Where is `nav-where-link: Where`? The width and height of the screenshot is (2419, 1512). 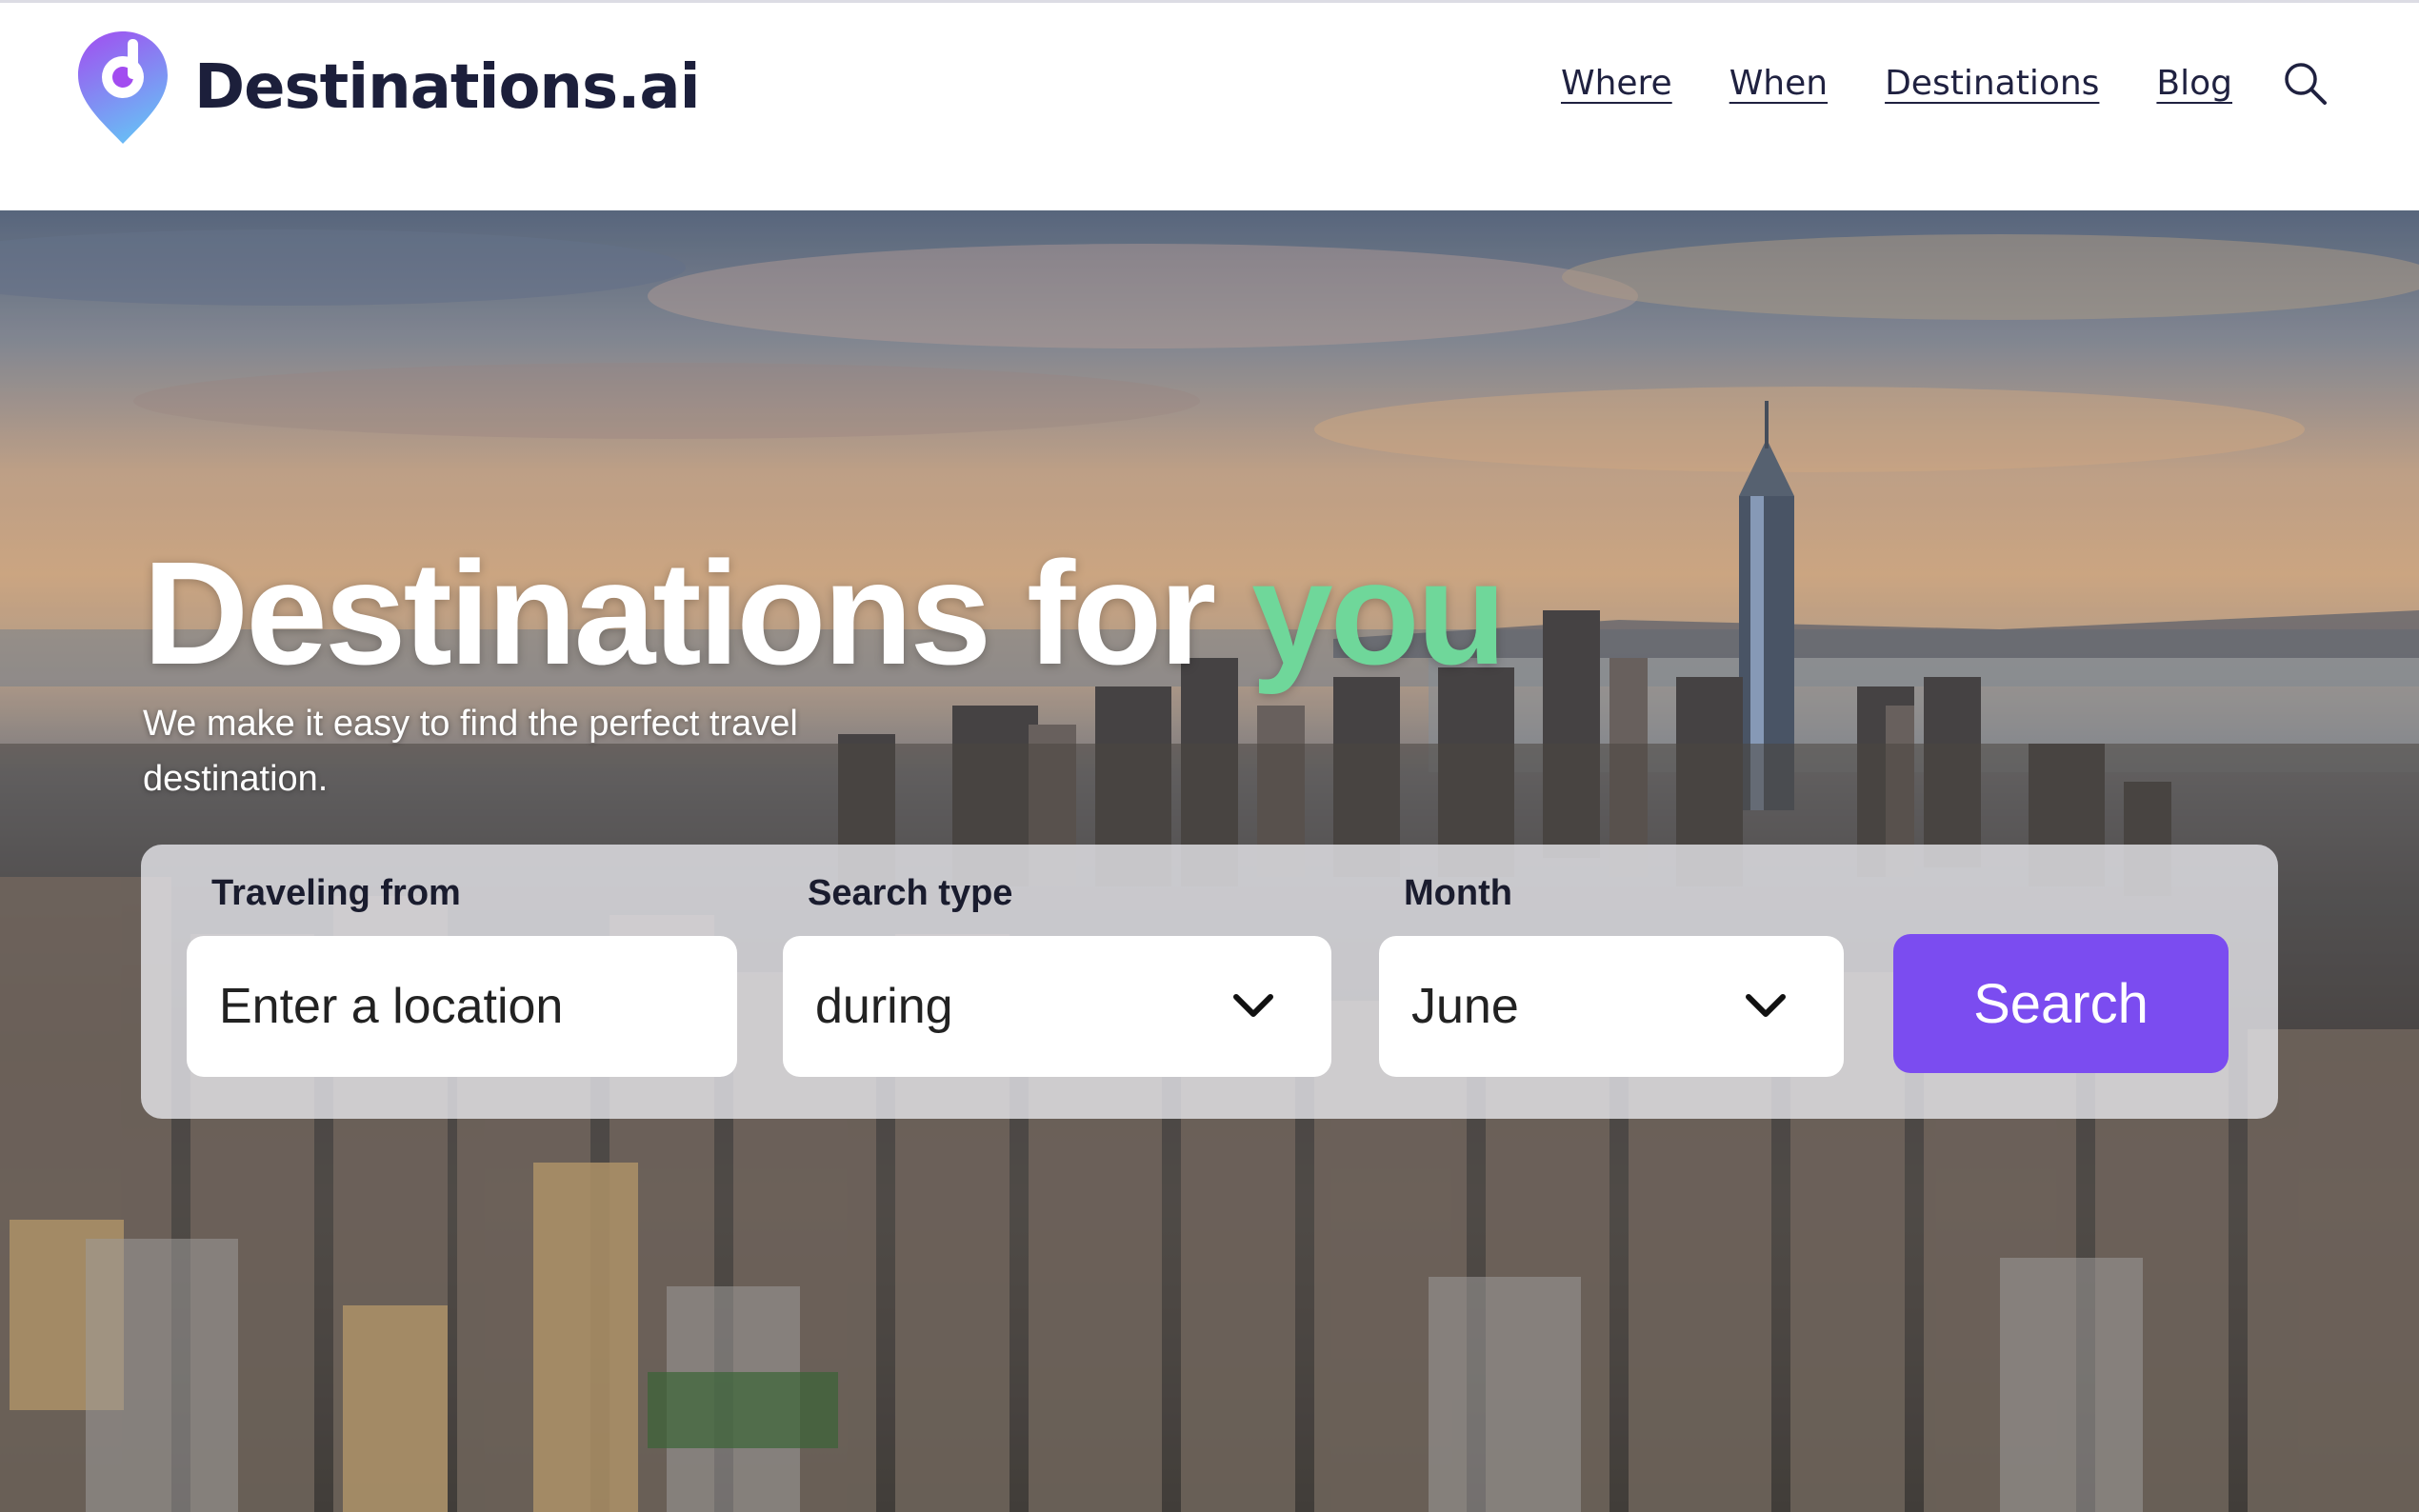
nav-where-link: Where is located at coordinates (1616, 83).